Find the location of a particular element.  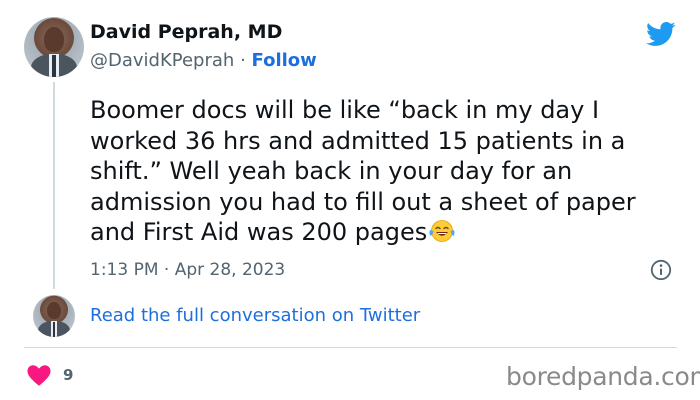

author-avatar is located at coordinates (54, 47).